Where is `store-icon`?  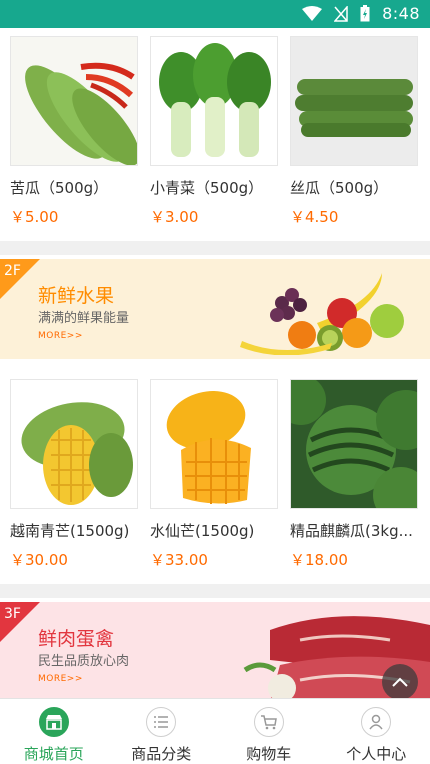
store-icon is located at coordinates (53, 722).